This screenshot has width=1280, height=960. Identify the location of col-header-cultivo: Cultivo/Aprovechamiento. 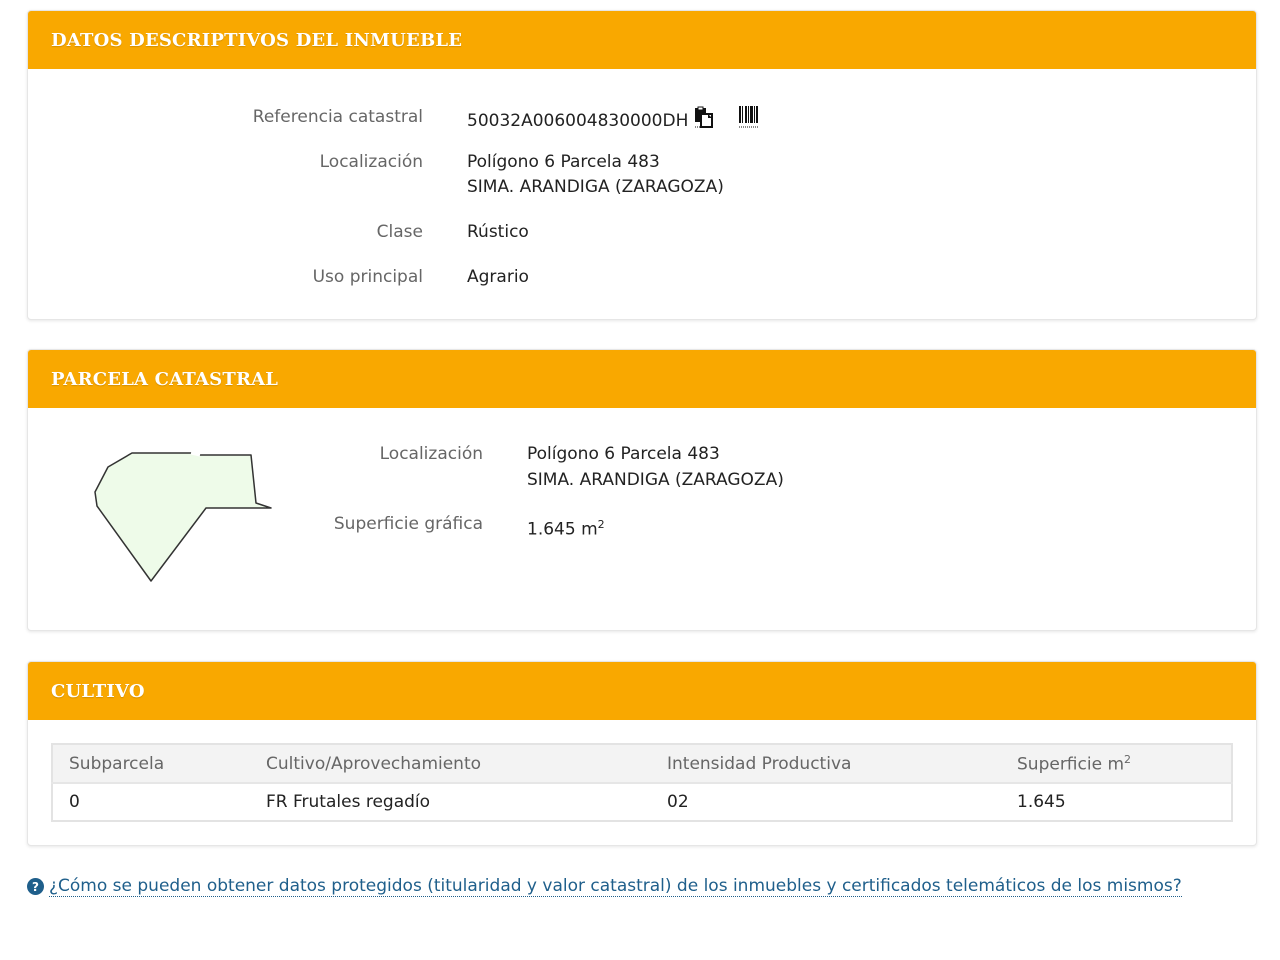
(450, 764).